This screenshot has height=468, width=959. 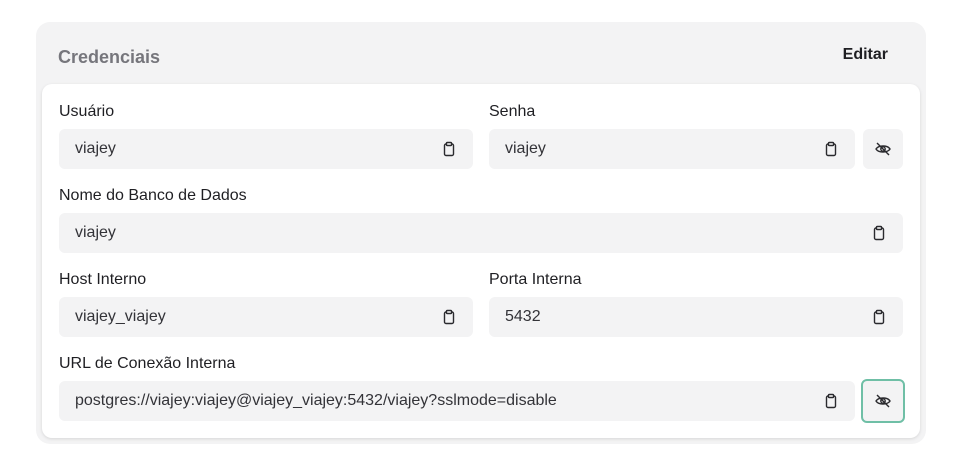 I want to click on internal-url-visibility-toggle, so click(x=883, y=401).